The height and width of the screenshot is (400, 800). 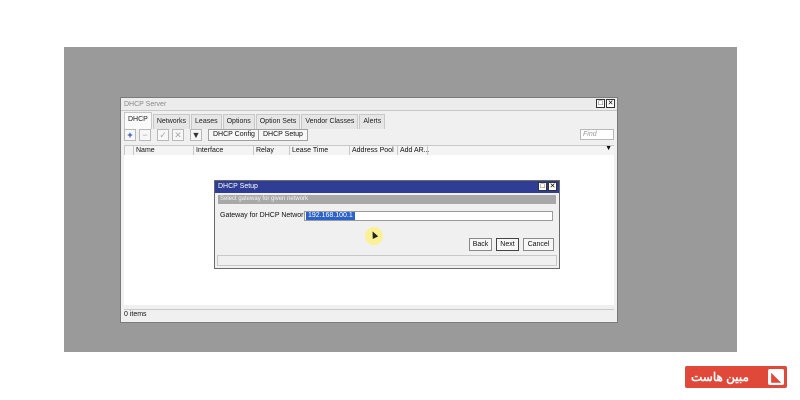 What do you see at coordinates (330, 216) in the screenshot?
I see `gateway-value: 192.168.100.1` at bounding box center [330, 216].